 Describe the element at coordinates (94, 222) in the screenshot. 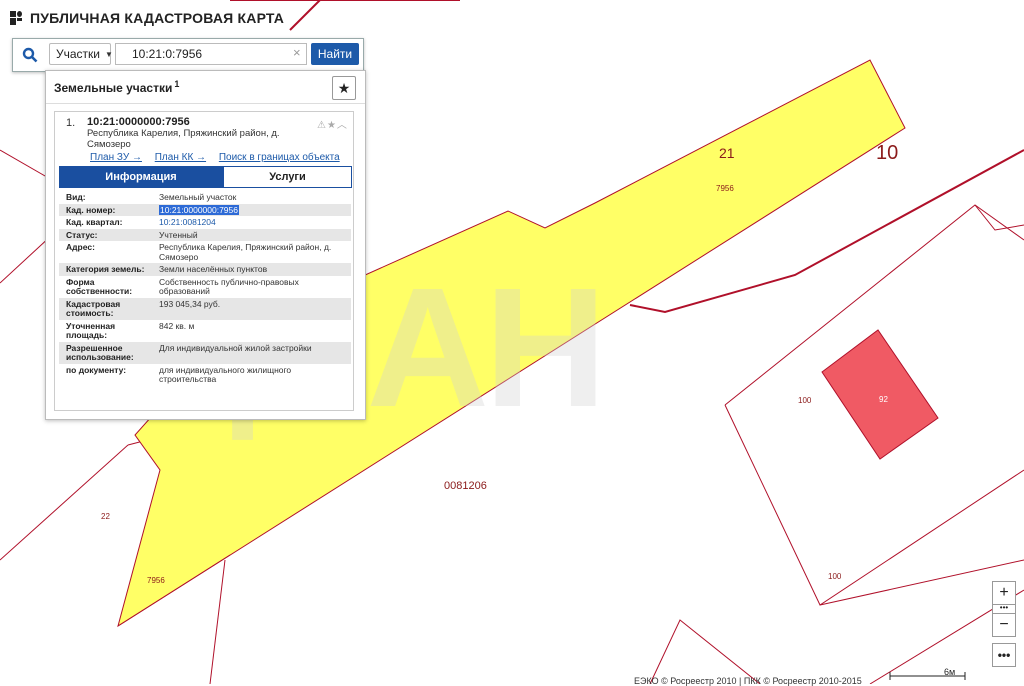

I see `attr-key: Кад. квартал:` at that location.